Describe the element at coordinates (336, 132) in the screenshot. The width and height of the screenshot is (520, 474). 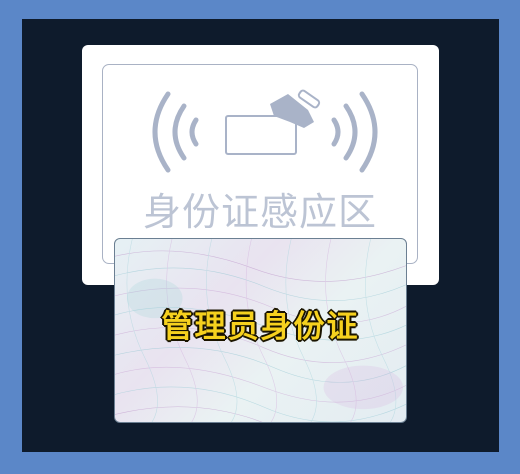
I see `signal-wave-right-inner` at that location.